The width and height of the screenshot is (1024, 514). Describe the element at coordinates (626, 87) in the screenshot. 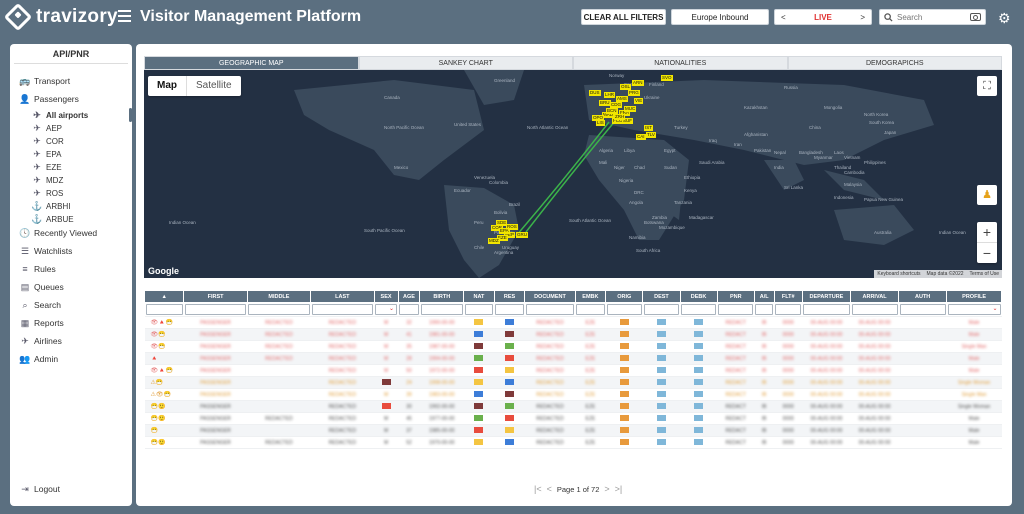

I see `airport-tag: OSL` at that location.